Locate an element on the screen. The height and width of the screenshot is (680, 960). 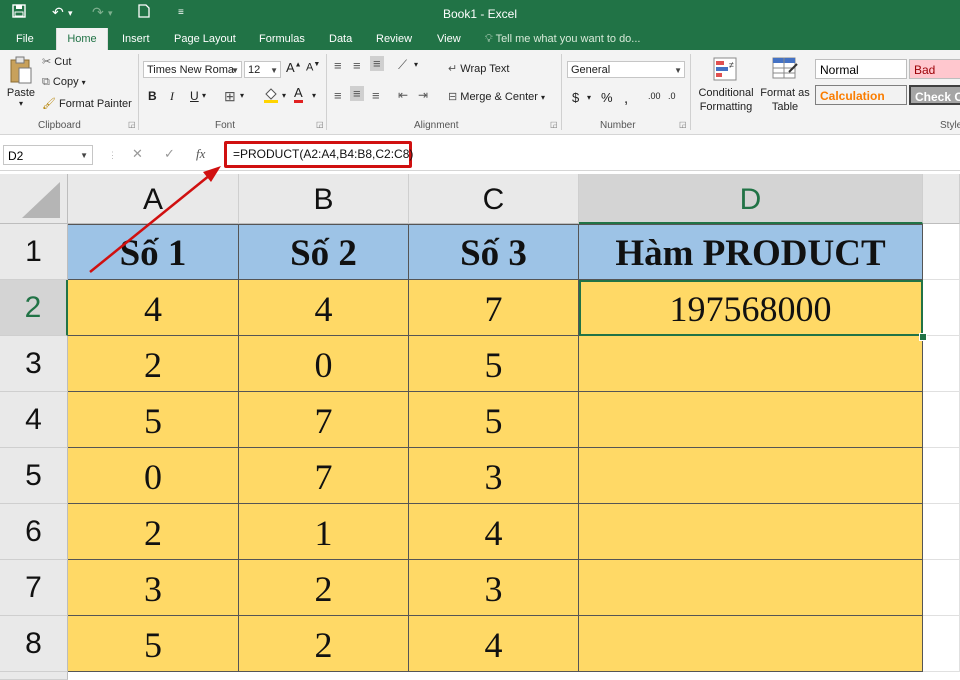
font-color-icon: A is located at coordinates (298, 94).